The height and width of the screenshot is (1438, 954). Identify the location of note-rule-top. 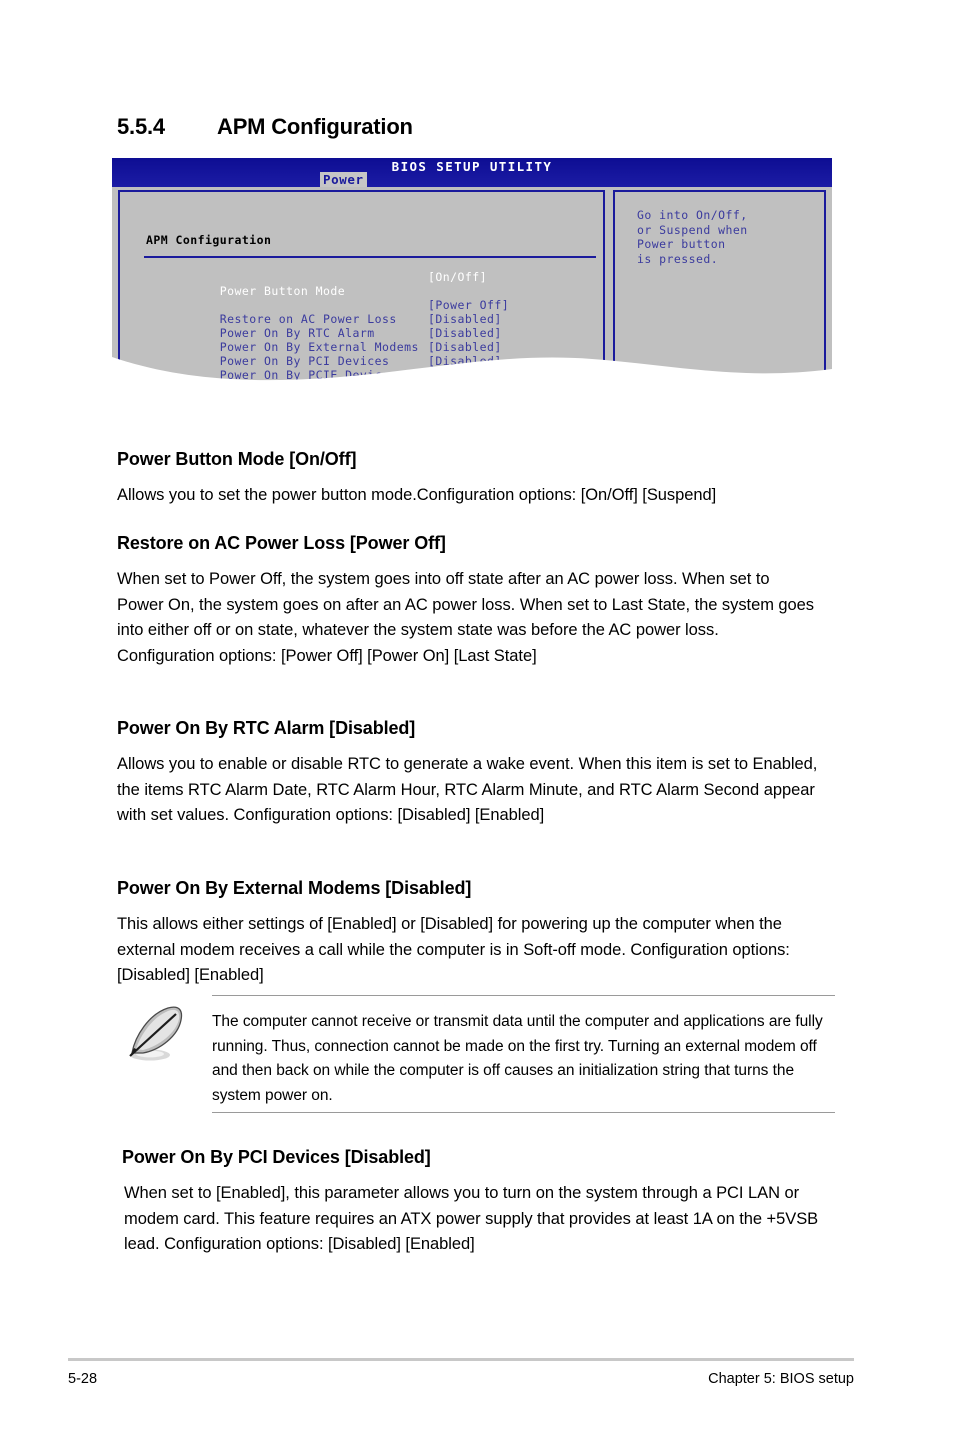
(523, 995).